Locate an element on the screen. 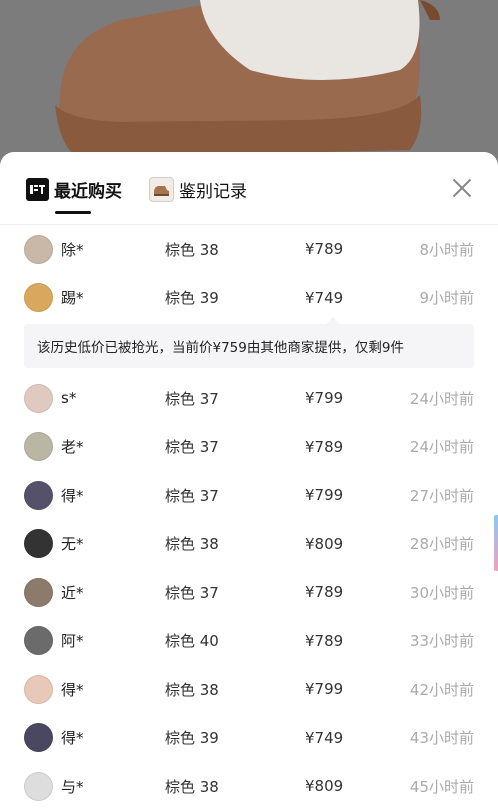 The width and height of the screenshot is (498, 812). sheet-header: 最近购买 鉴别记录 is located at coordinates (249, 188).